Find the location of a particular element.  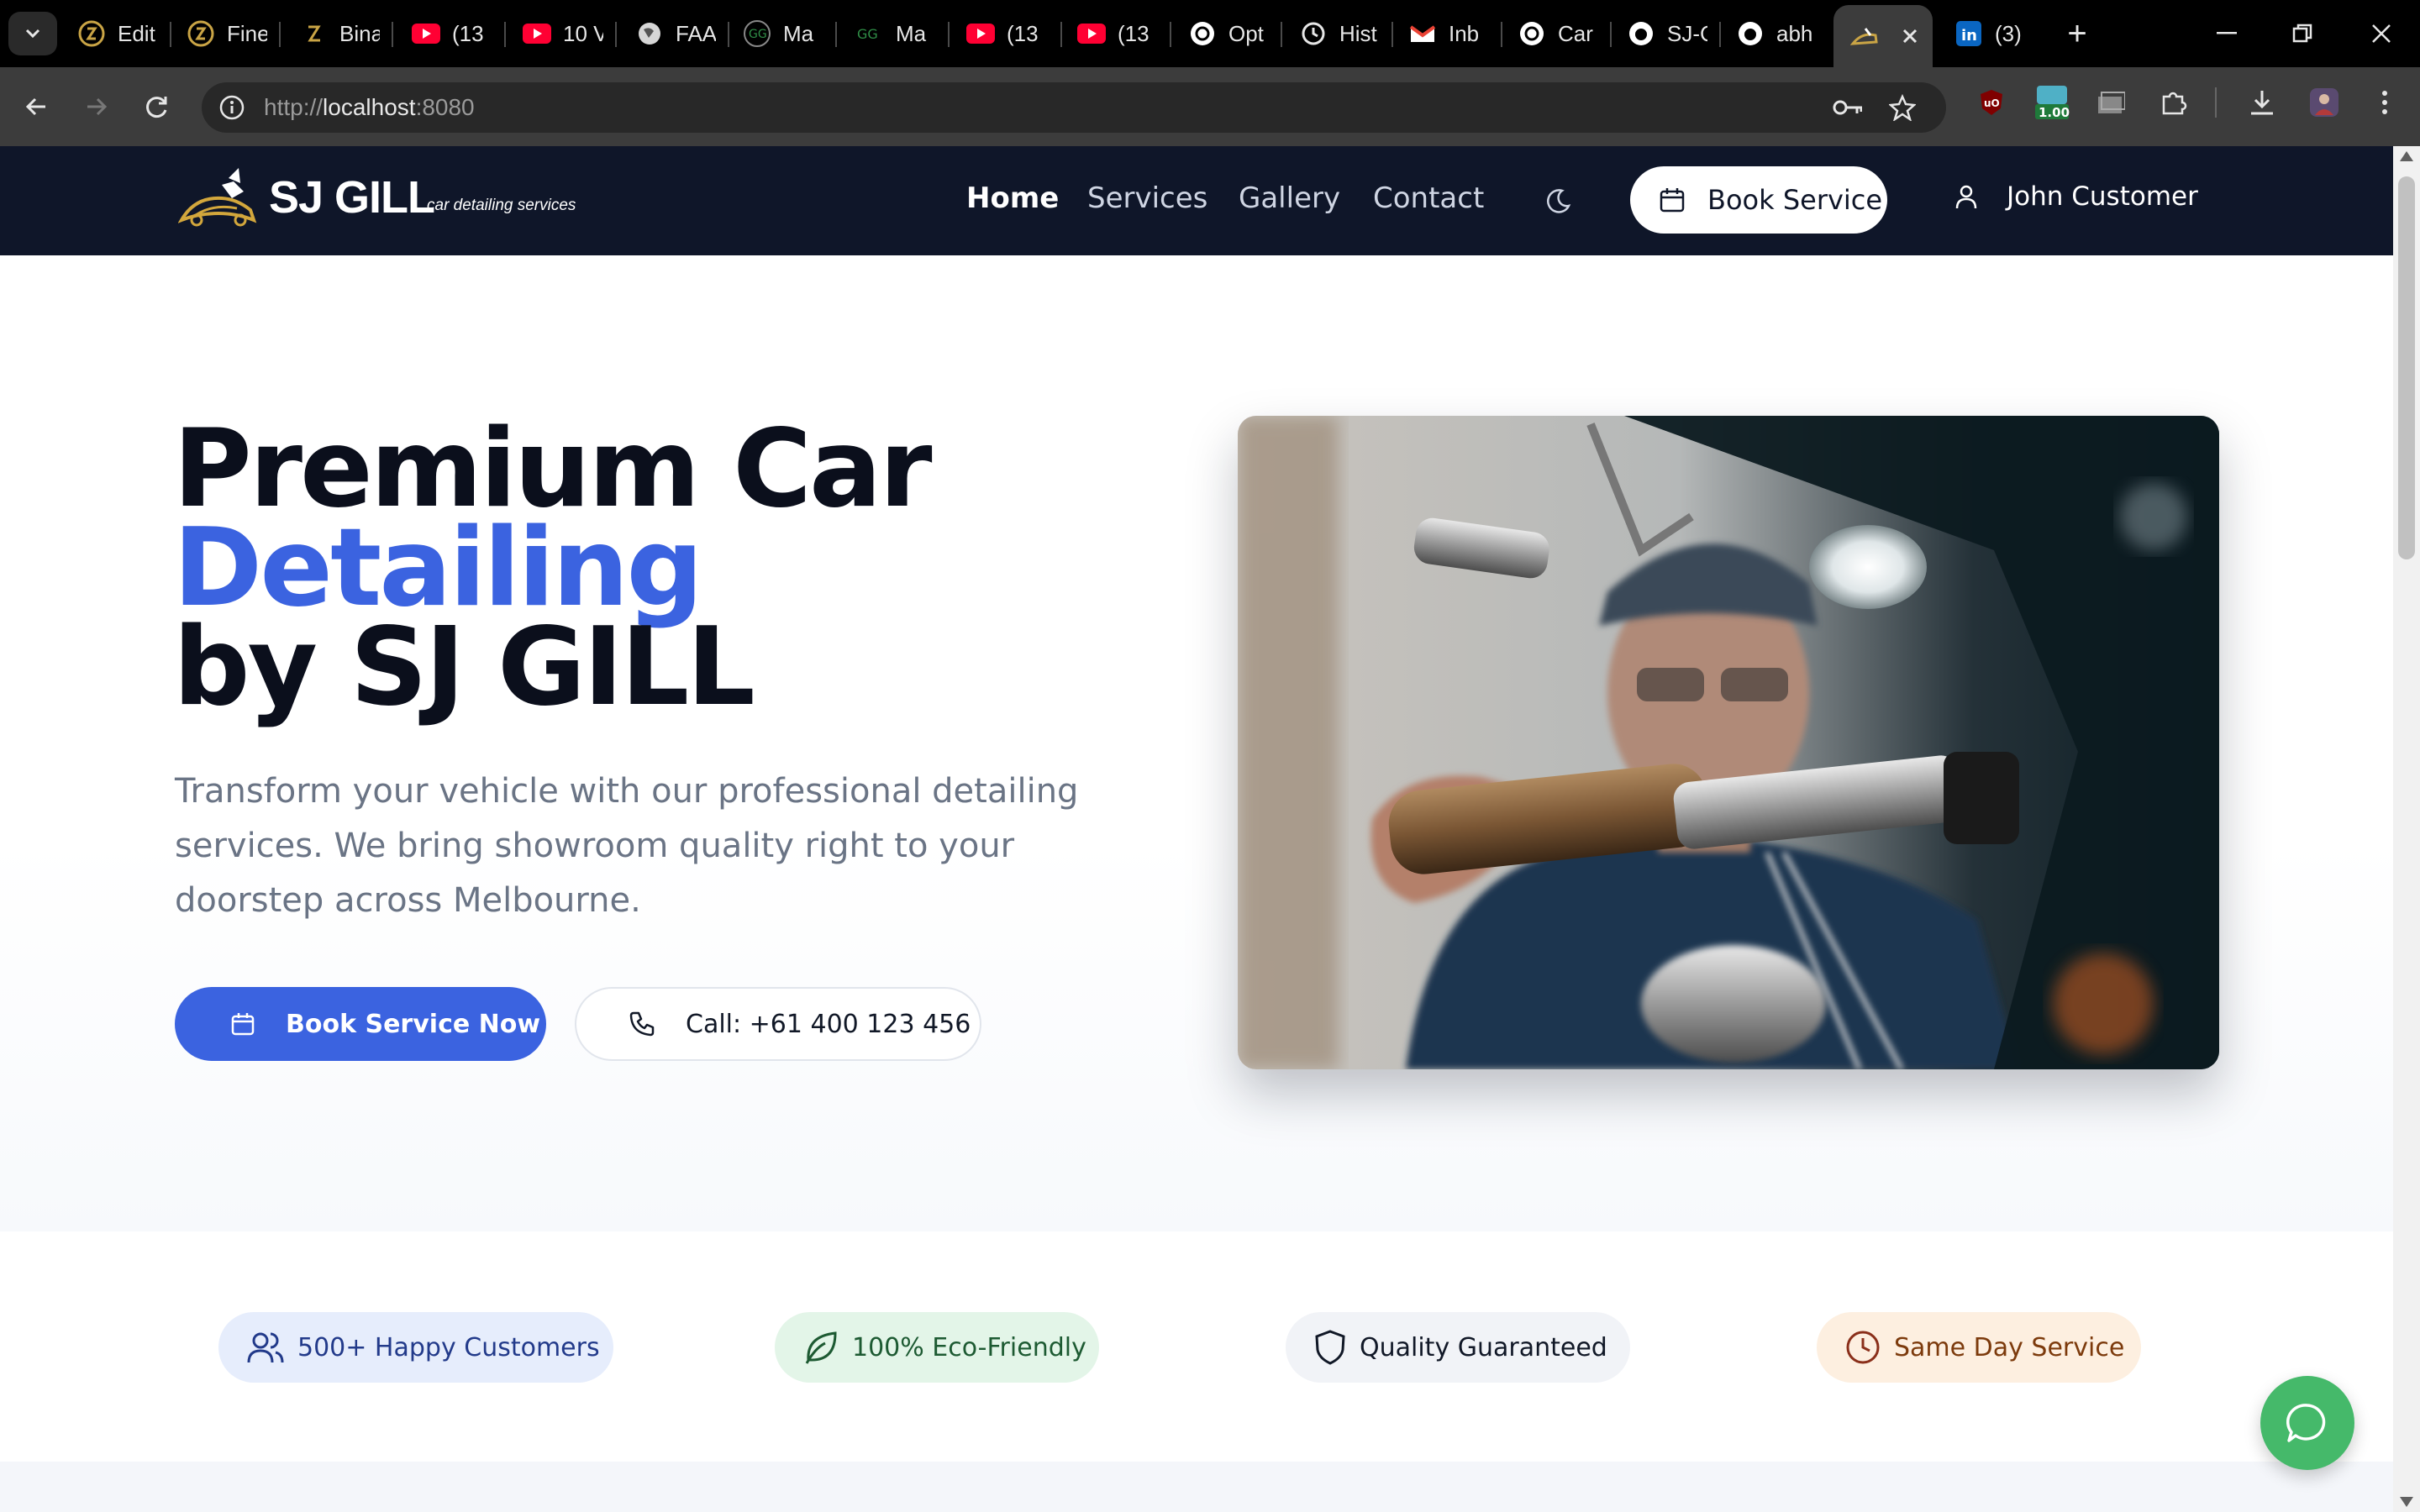

user-menu: John Customer is located at coordinates (2076, 196).